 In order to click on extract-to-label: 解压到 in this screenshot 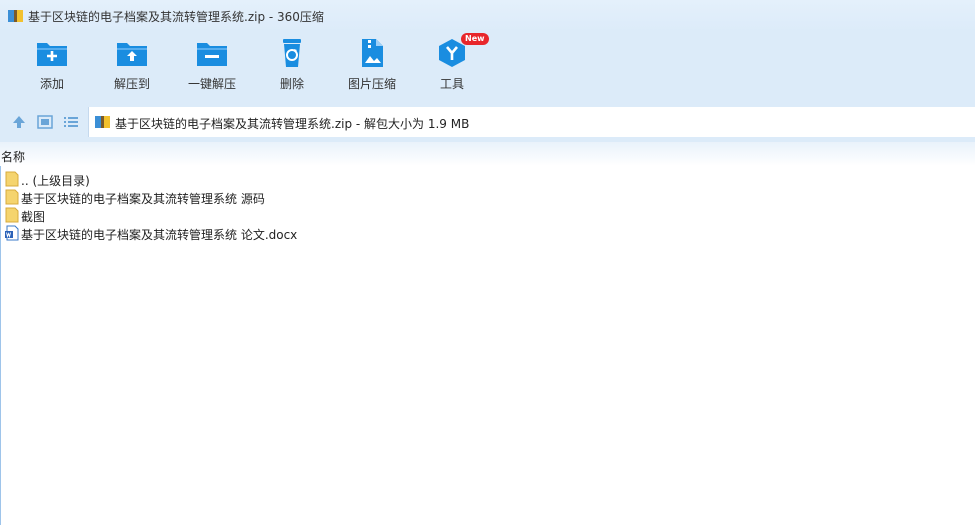, I will do `click(131, 84)`.